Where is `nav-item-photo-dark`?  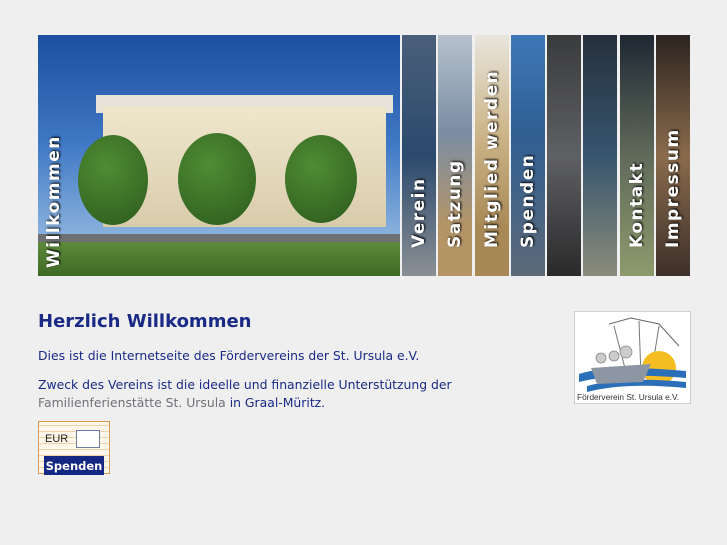 nav-item-photo-dark is located at coordinates (564, 155).